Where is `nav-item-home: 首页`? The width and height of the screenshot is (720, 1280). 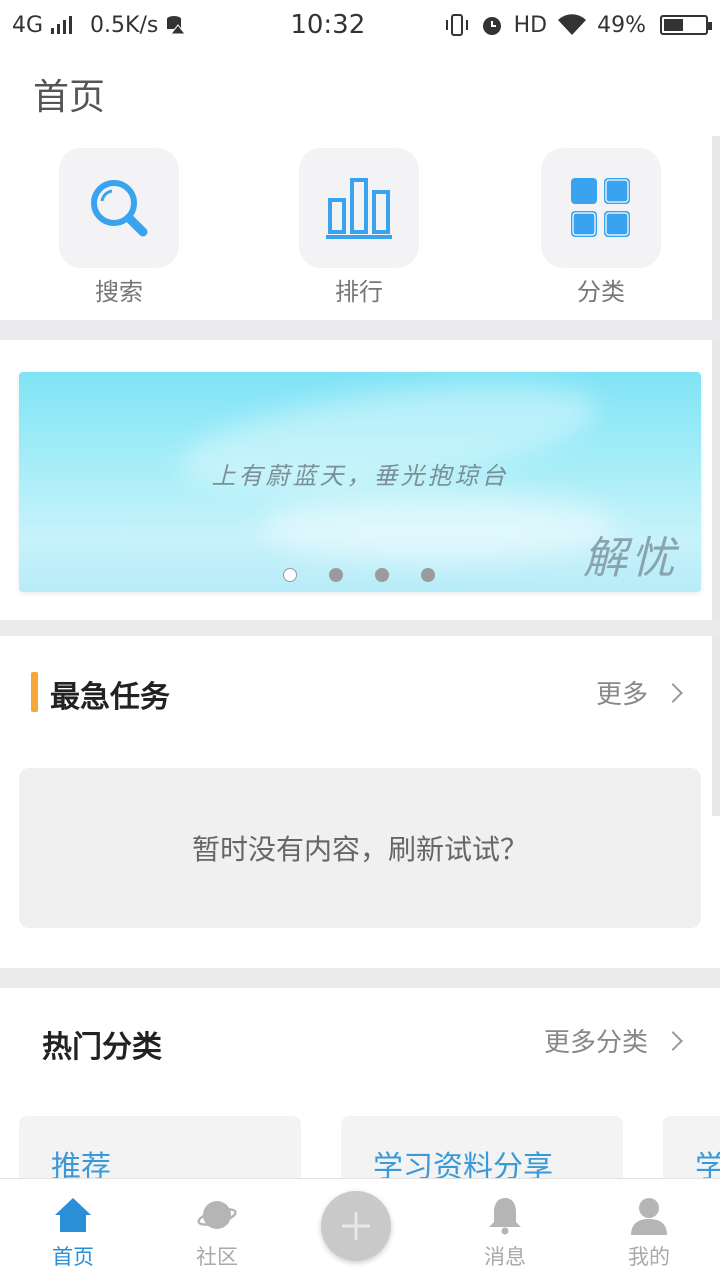 nav-item-home: 首页 is located at coordinates (73, 1229).